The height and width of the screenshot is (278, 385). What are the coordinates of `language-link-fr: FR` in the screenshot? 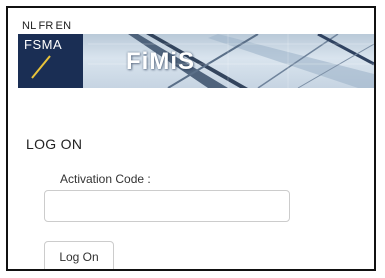 It's located at (45, 26).